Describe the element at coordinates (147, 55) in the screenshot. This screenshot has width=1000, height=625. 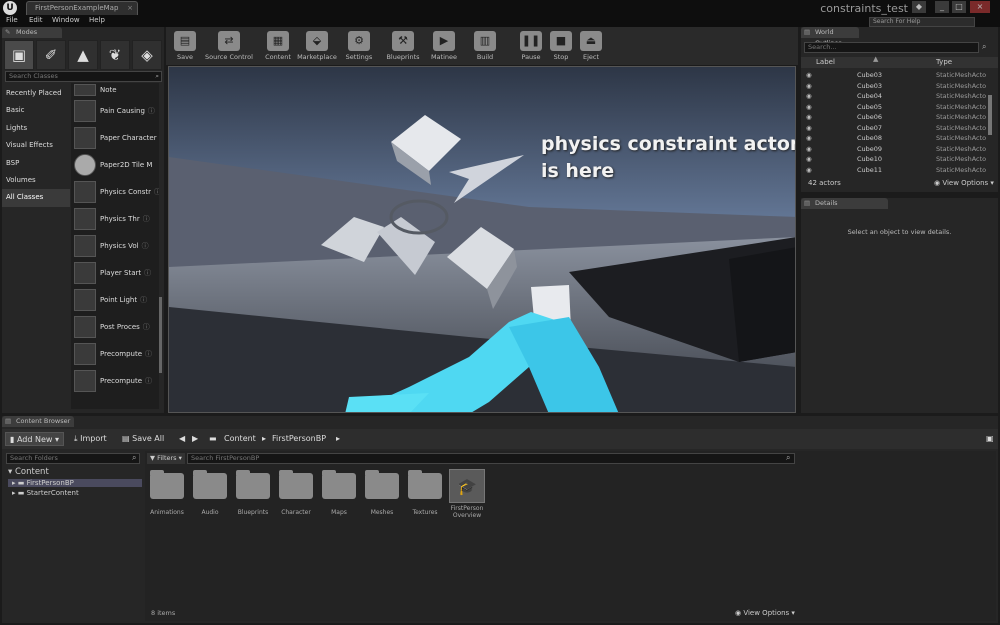
I see `geometry-mode-icon: ◈` at that location.